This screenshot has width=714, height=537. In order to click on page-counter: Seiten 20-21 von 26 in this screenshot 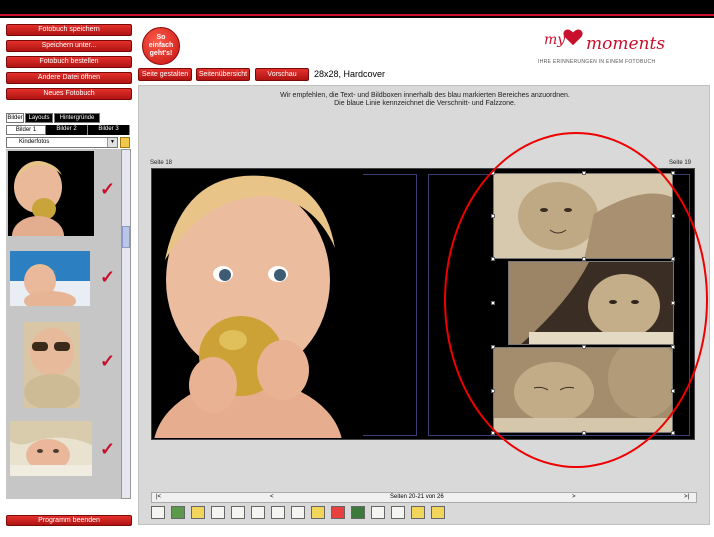, I will do `click(417, 497)`.